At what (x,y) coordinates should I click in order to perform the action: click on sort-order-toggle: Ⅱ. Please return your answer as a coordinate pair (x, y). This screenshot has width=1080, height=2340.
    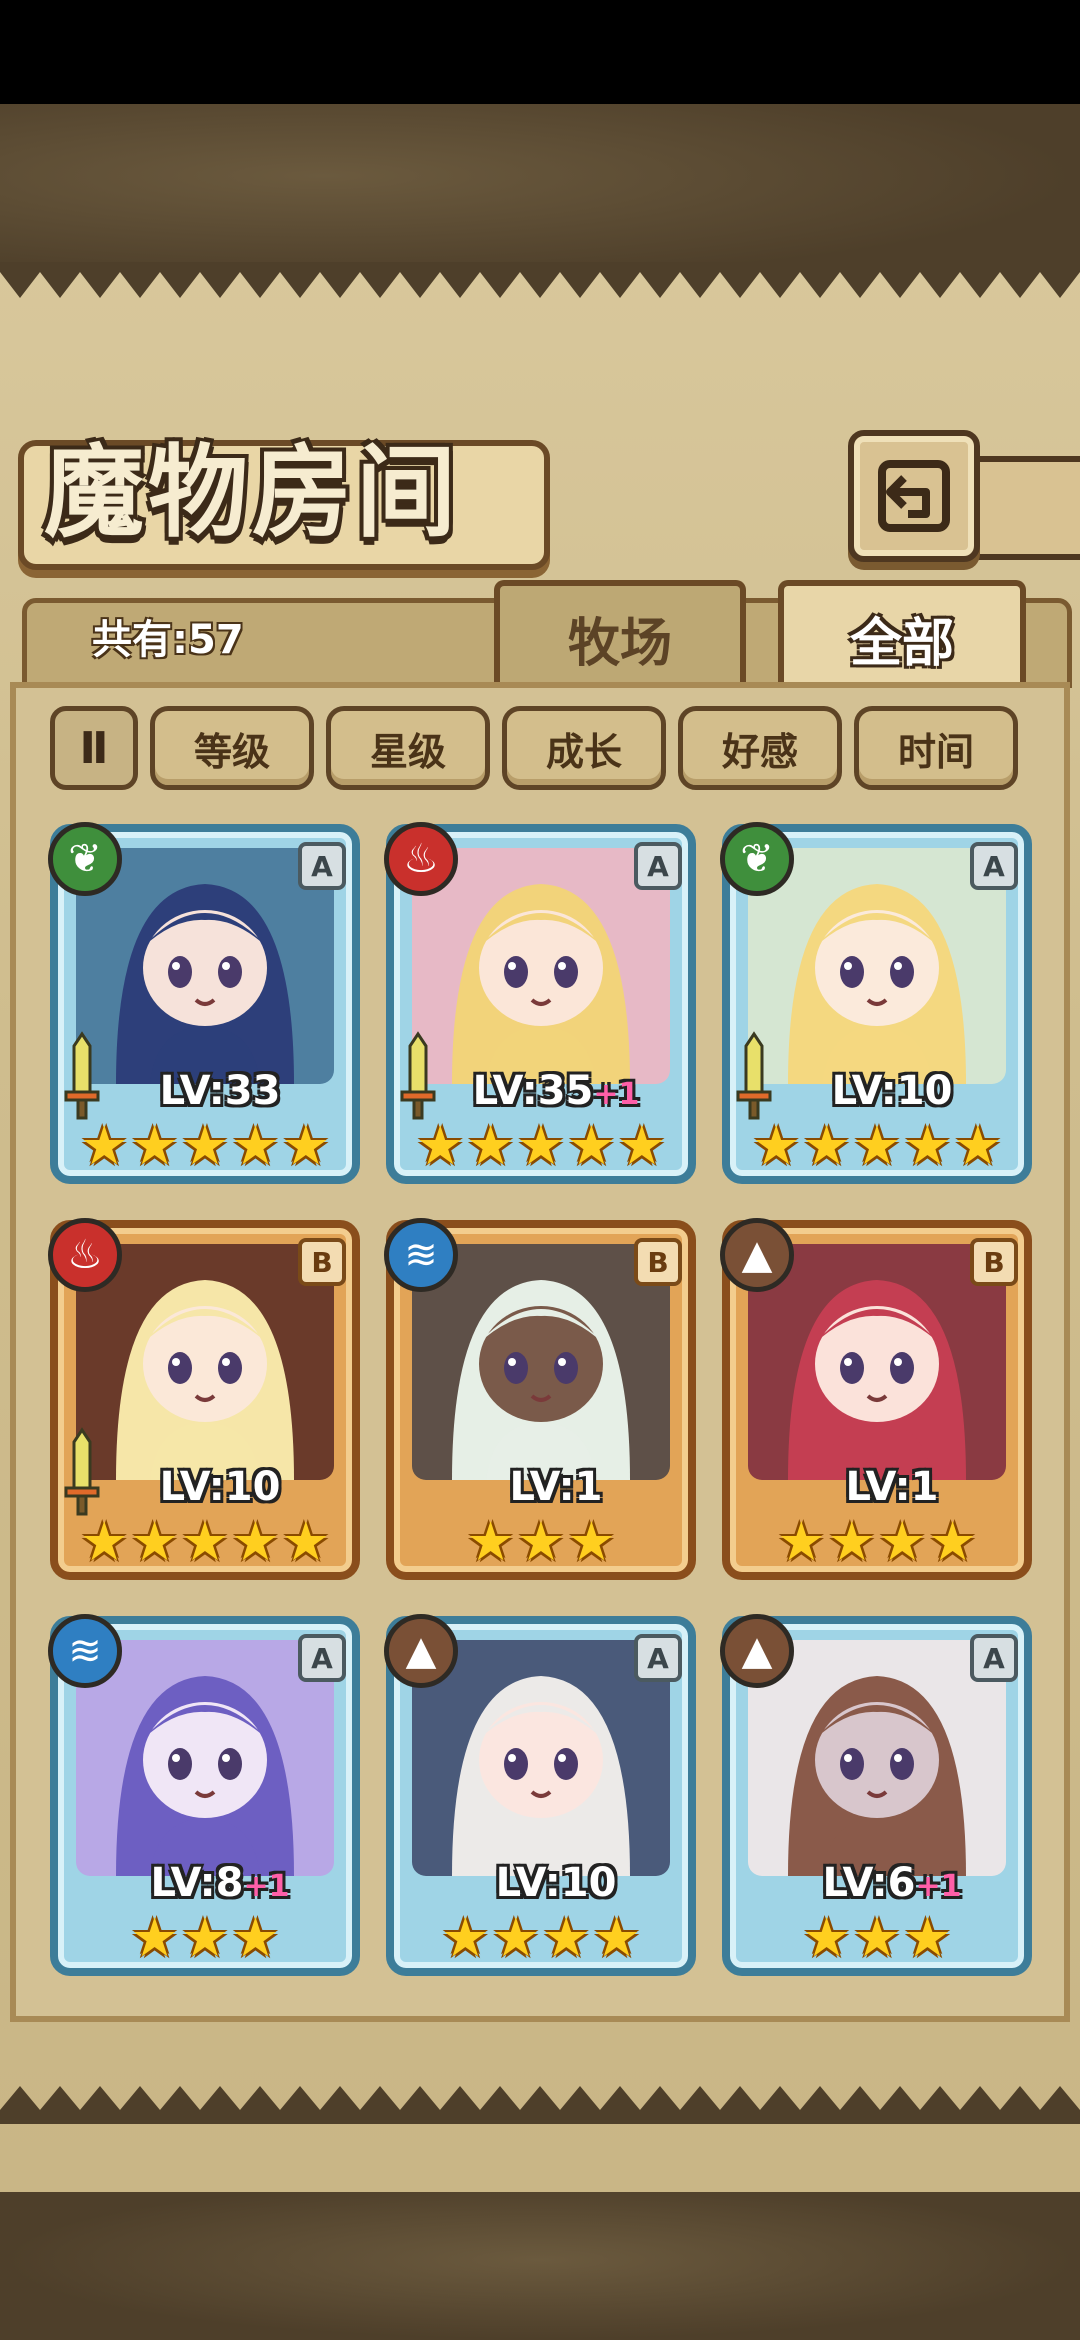
    Looking at the image, I should click on (94, 748).